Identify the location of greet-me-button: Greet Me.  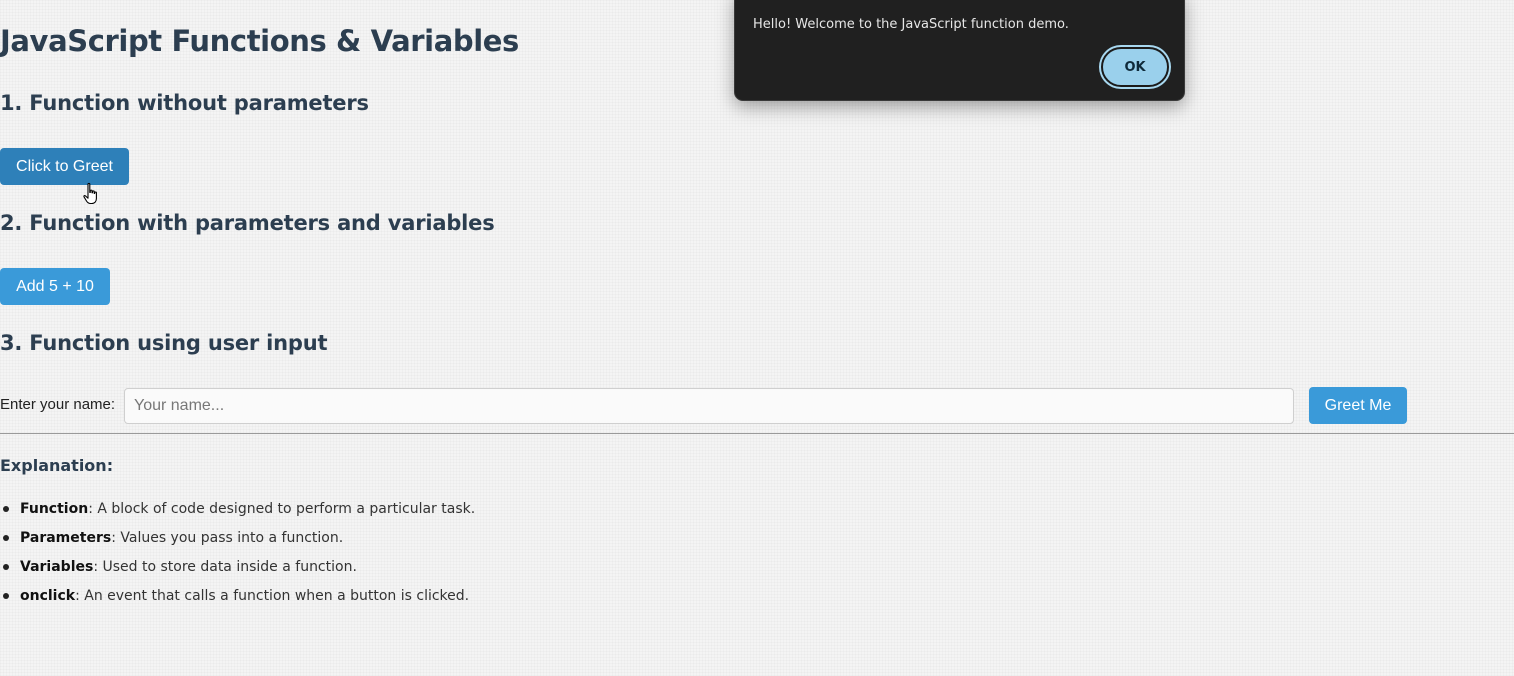
(1358, 405).